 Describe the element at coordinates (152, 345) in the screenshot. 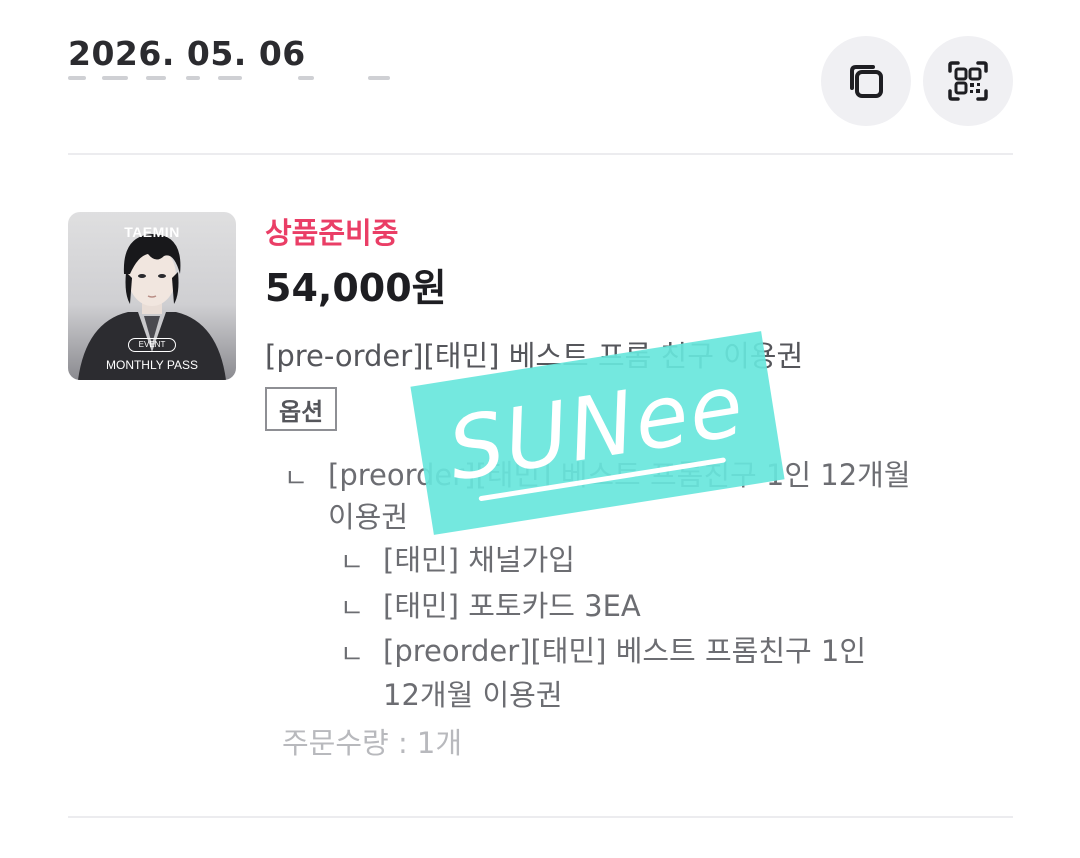

I see `thumbnail-event-badge: EVENT` at that location.